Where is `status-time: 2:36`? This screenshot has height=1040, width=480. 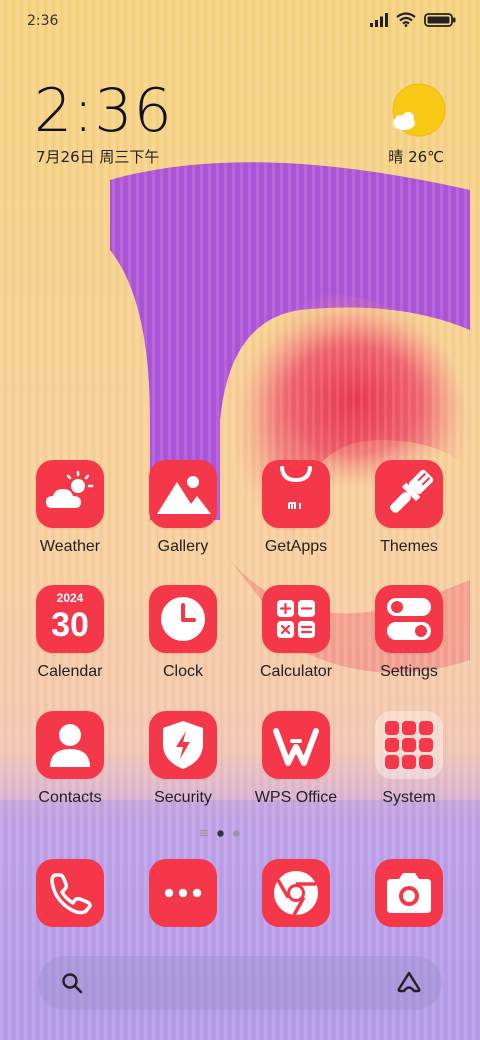
status-time: 2:36 is located at coordinates (43, 21).